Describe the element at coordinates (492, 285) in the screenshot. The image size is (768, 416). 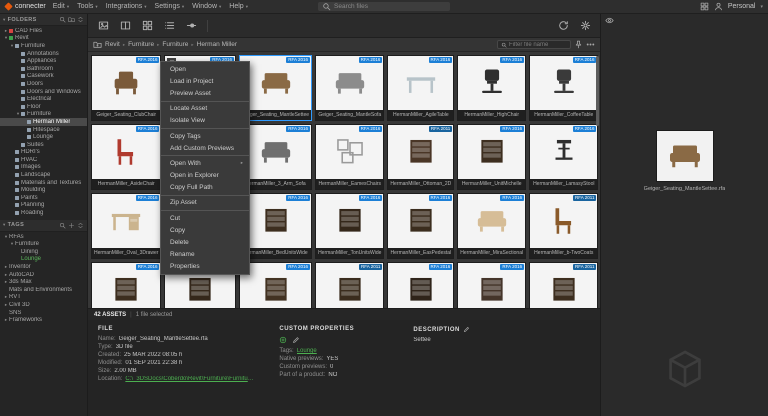
I see `asset-card: RFA 2016HermanMiller_SideBoard` at that location.